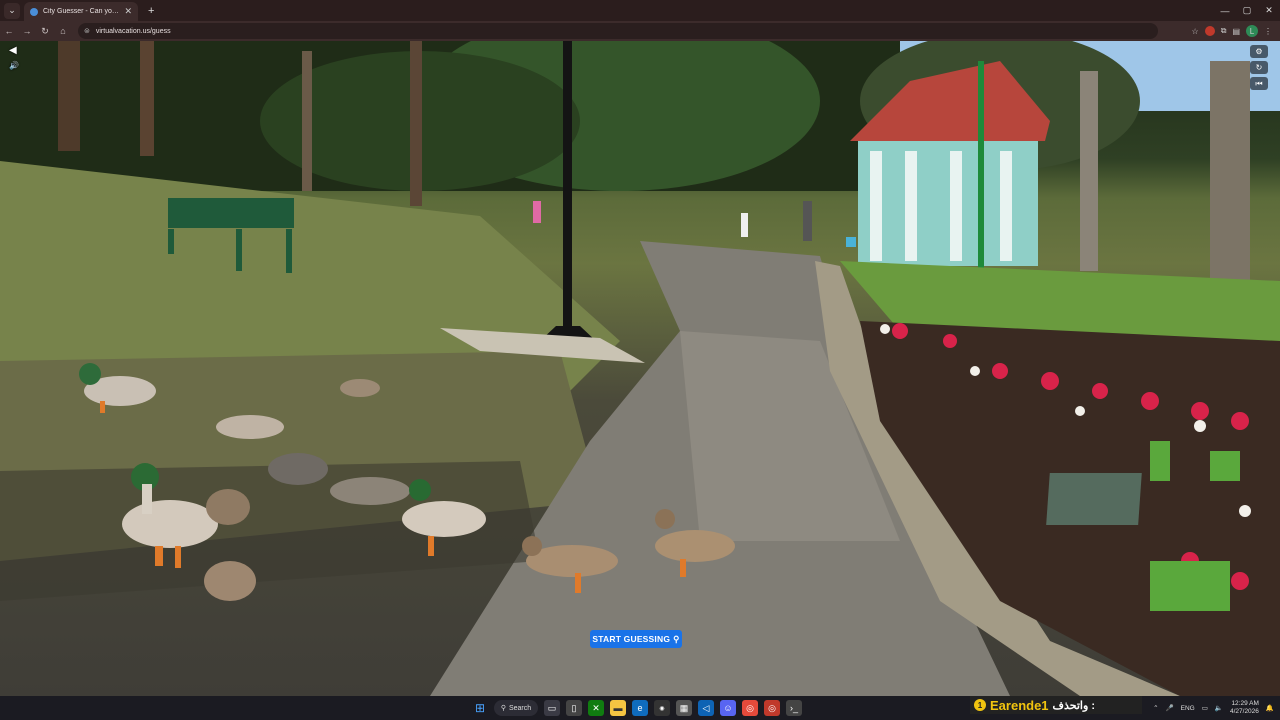  What do you see at coordinates (684, 708) in the screenshot?
I see `calculator-icon: ▦` at bounding box center [684, 708].